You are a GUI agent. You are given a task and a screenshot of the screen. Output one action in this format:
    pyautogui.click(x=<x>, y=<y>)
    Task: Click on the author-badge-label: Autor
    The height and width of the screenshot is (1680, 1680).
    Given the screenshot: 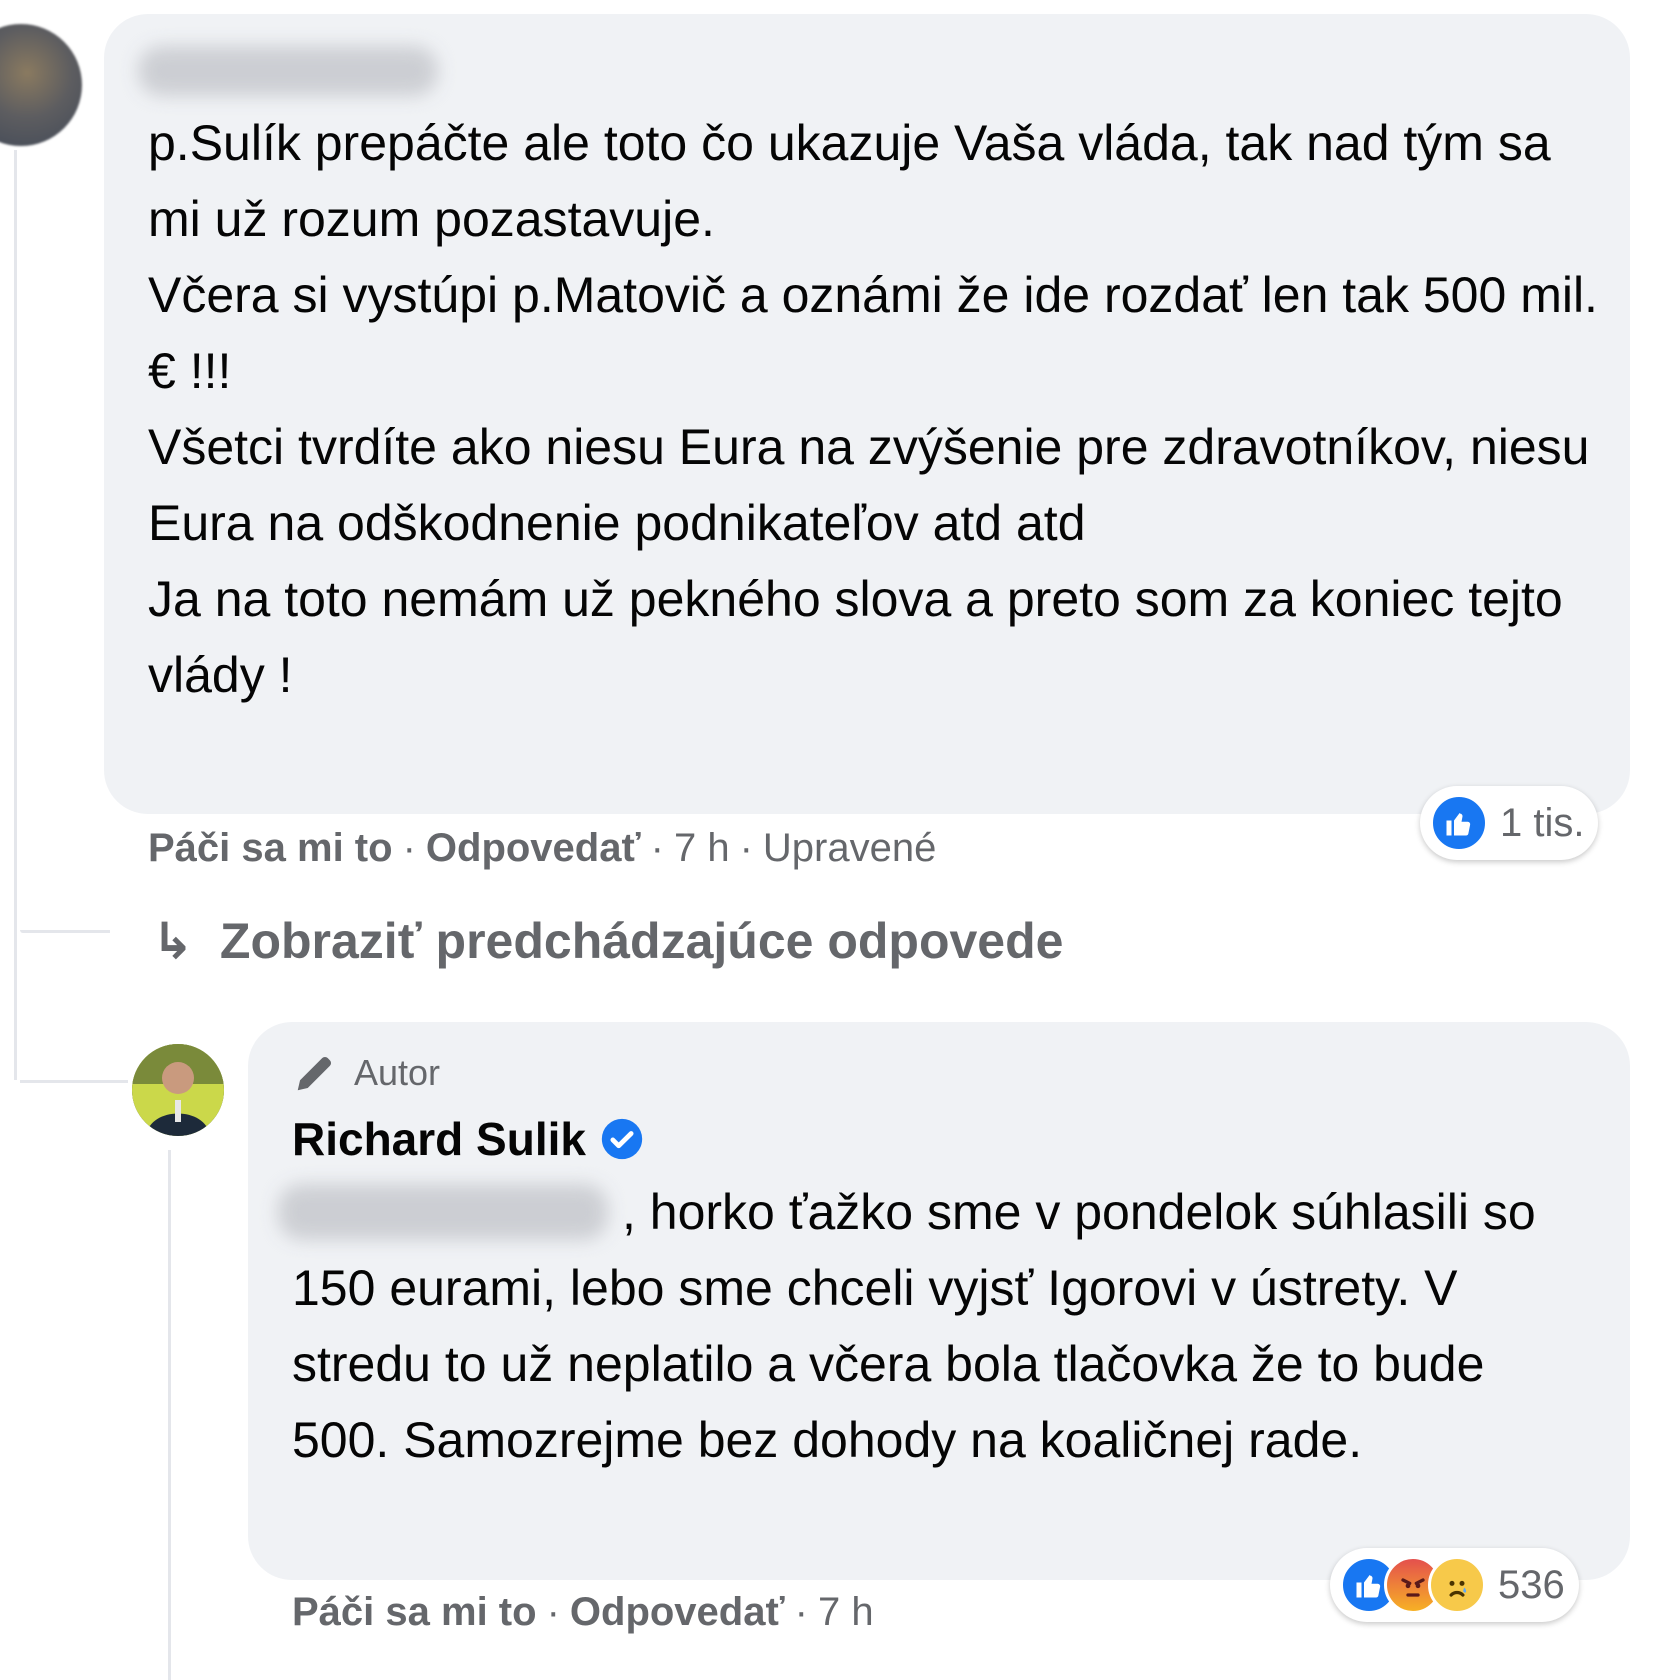 What is the action you would take?
    pyautogui.click(x=397, y=1072)
    